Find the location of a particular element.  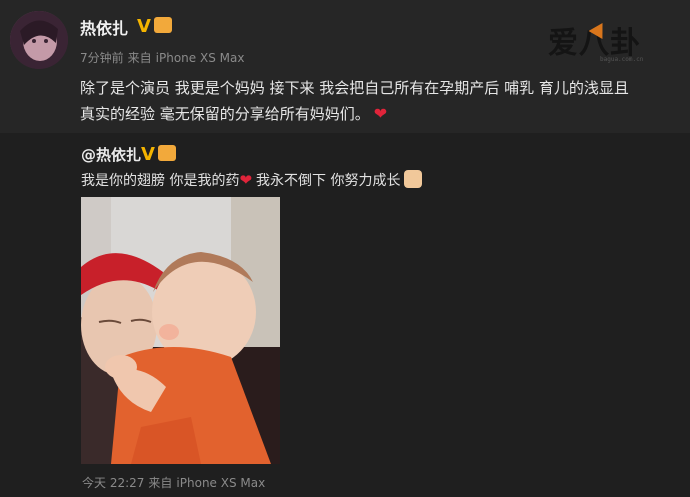

watermark-logo: 爱八卦 bagua.com.cn is located at coordinates (608, 40).